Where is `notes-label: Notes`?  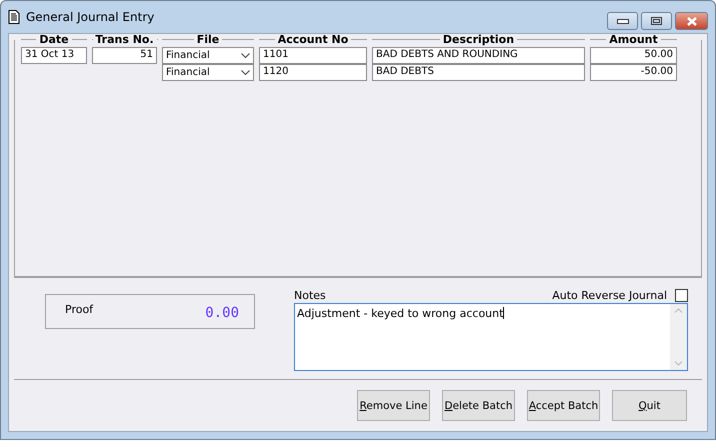
notes-label: Notes is located at coordinates (310, 295).